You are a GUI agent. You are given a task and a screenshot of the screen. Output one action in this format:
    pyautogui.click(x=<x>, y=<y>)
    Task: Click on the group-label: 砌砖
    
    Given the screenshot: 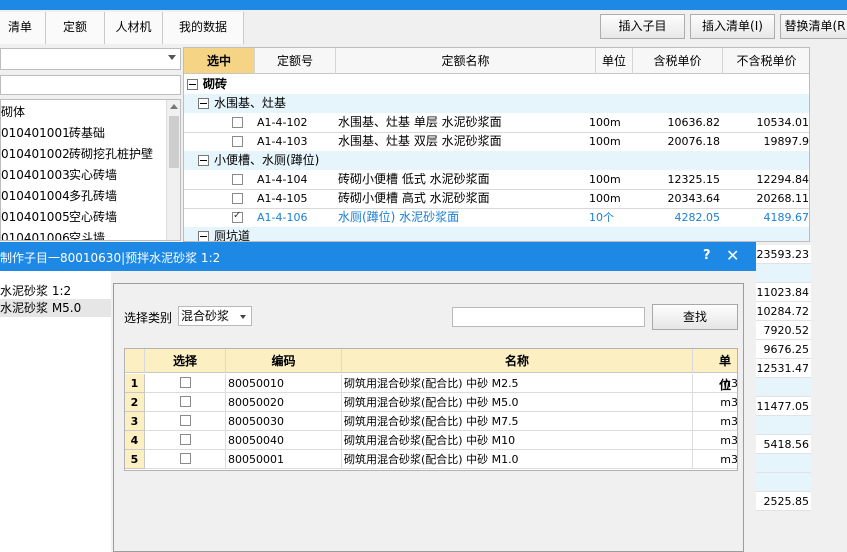 What is the action you would take?
    pyautogui.click(x=215, y=84)
    